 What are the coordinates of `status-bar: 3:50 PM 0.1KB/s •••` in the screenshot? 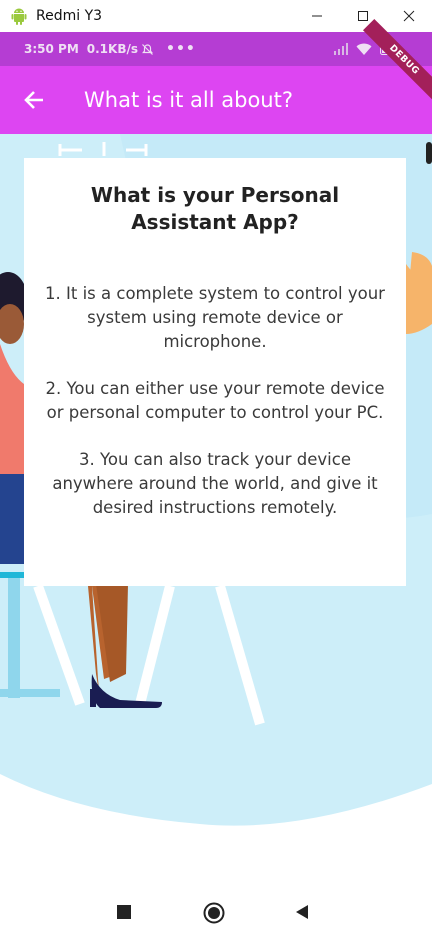 It's located at (216, 49).